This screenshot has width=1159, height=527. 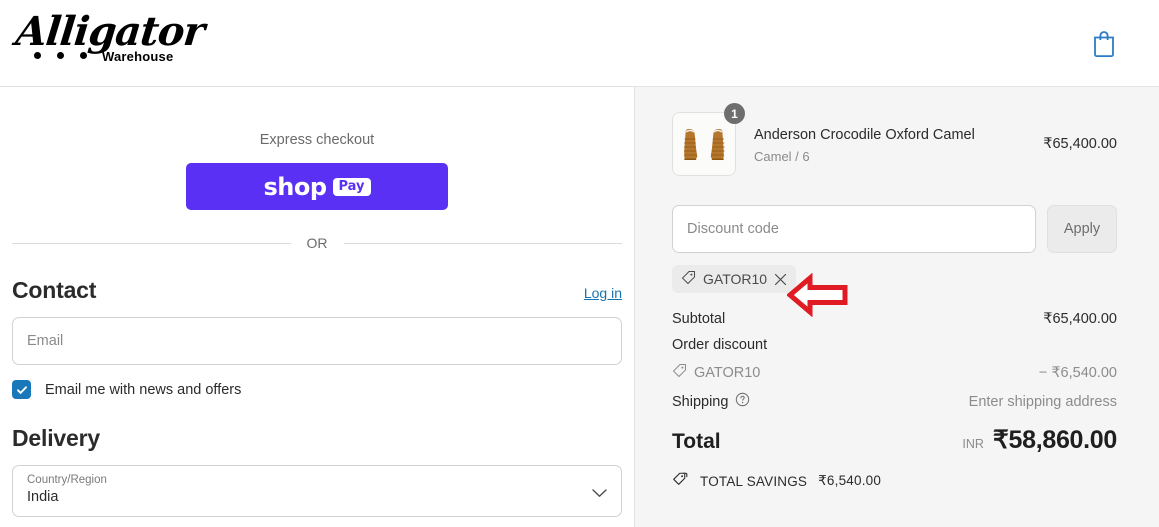 What do you see at coordinates (138, 56) in the screenshot?
I see `logo-subtitle: Warehouse` at bounding box center [138, 56].